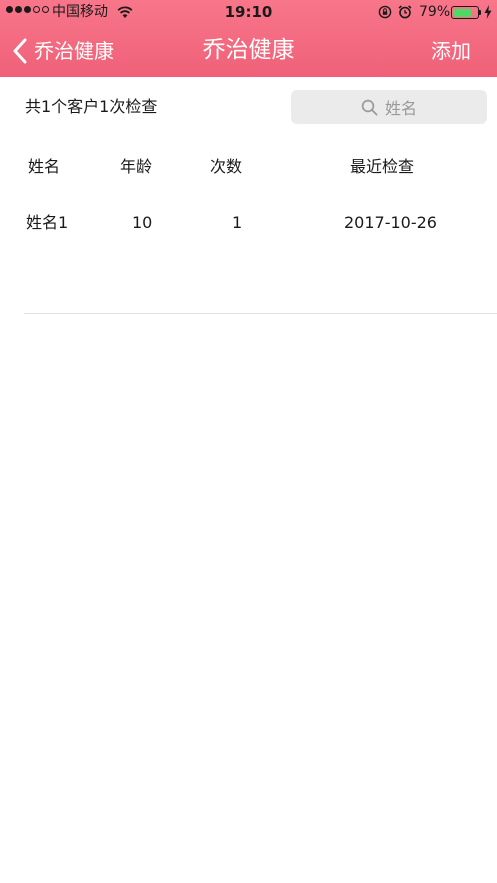  I want to click on alarm-icon, so click(405, 12).